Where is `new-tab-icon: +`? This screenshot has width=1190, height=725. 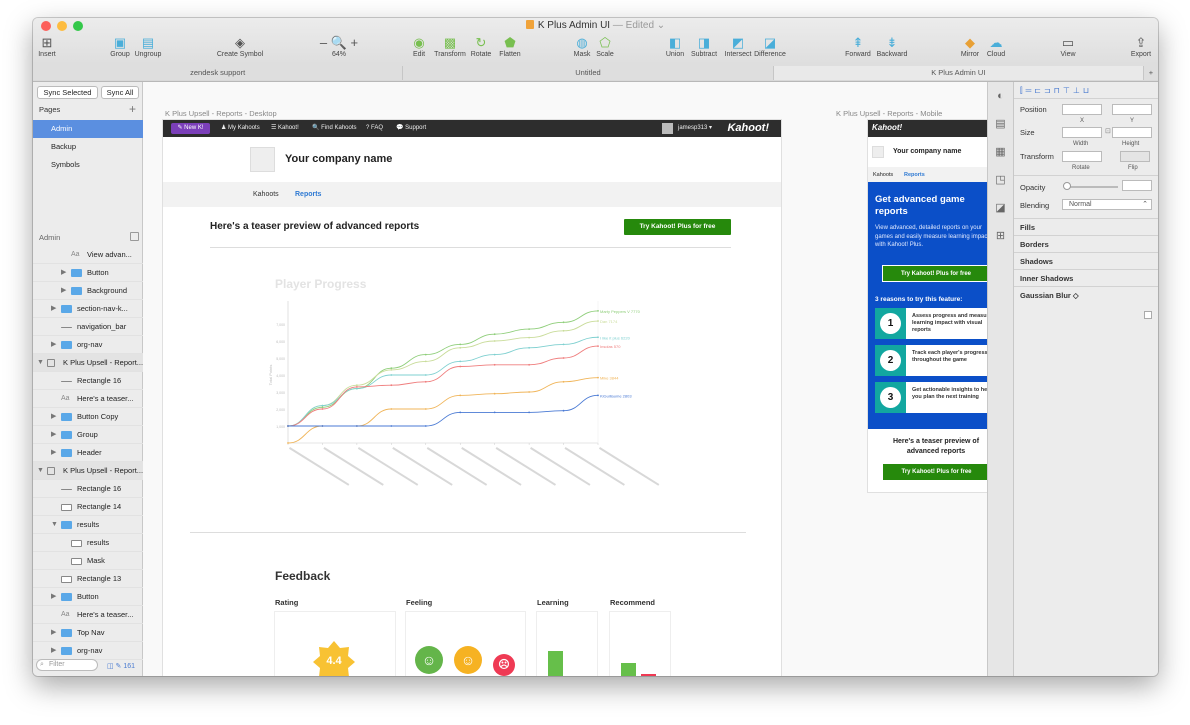 new-tab-icon: + is located at coordinates (1150, 73).